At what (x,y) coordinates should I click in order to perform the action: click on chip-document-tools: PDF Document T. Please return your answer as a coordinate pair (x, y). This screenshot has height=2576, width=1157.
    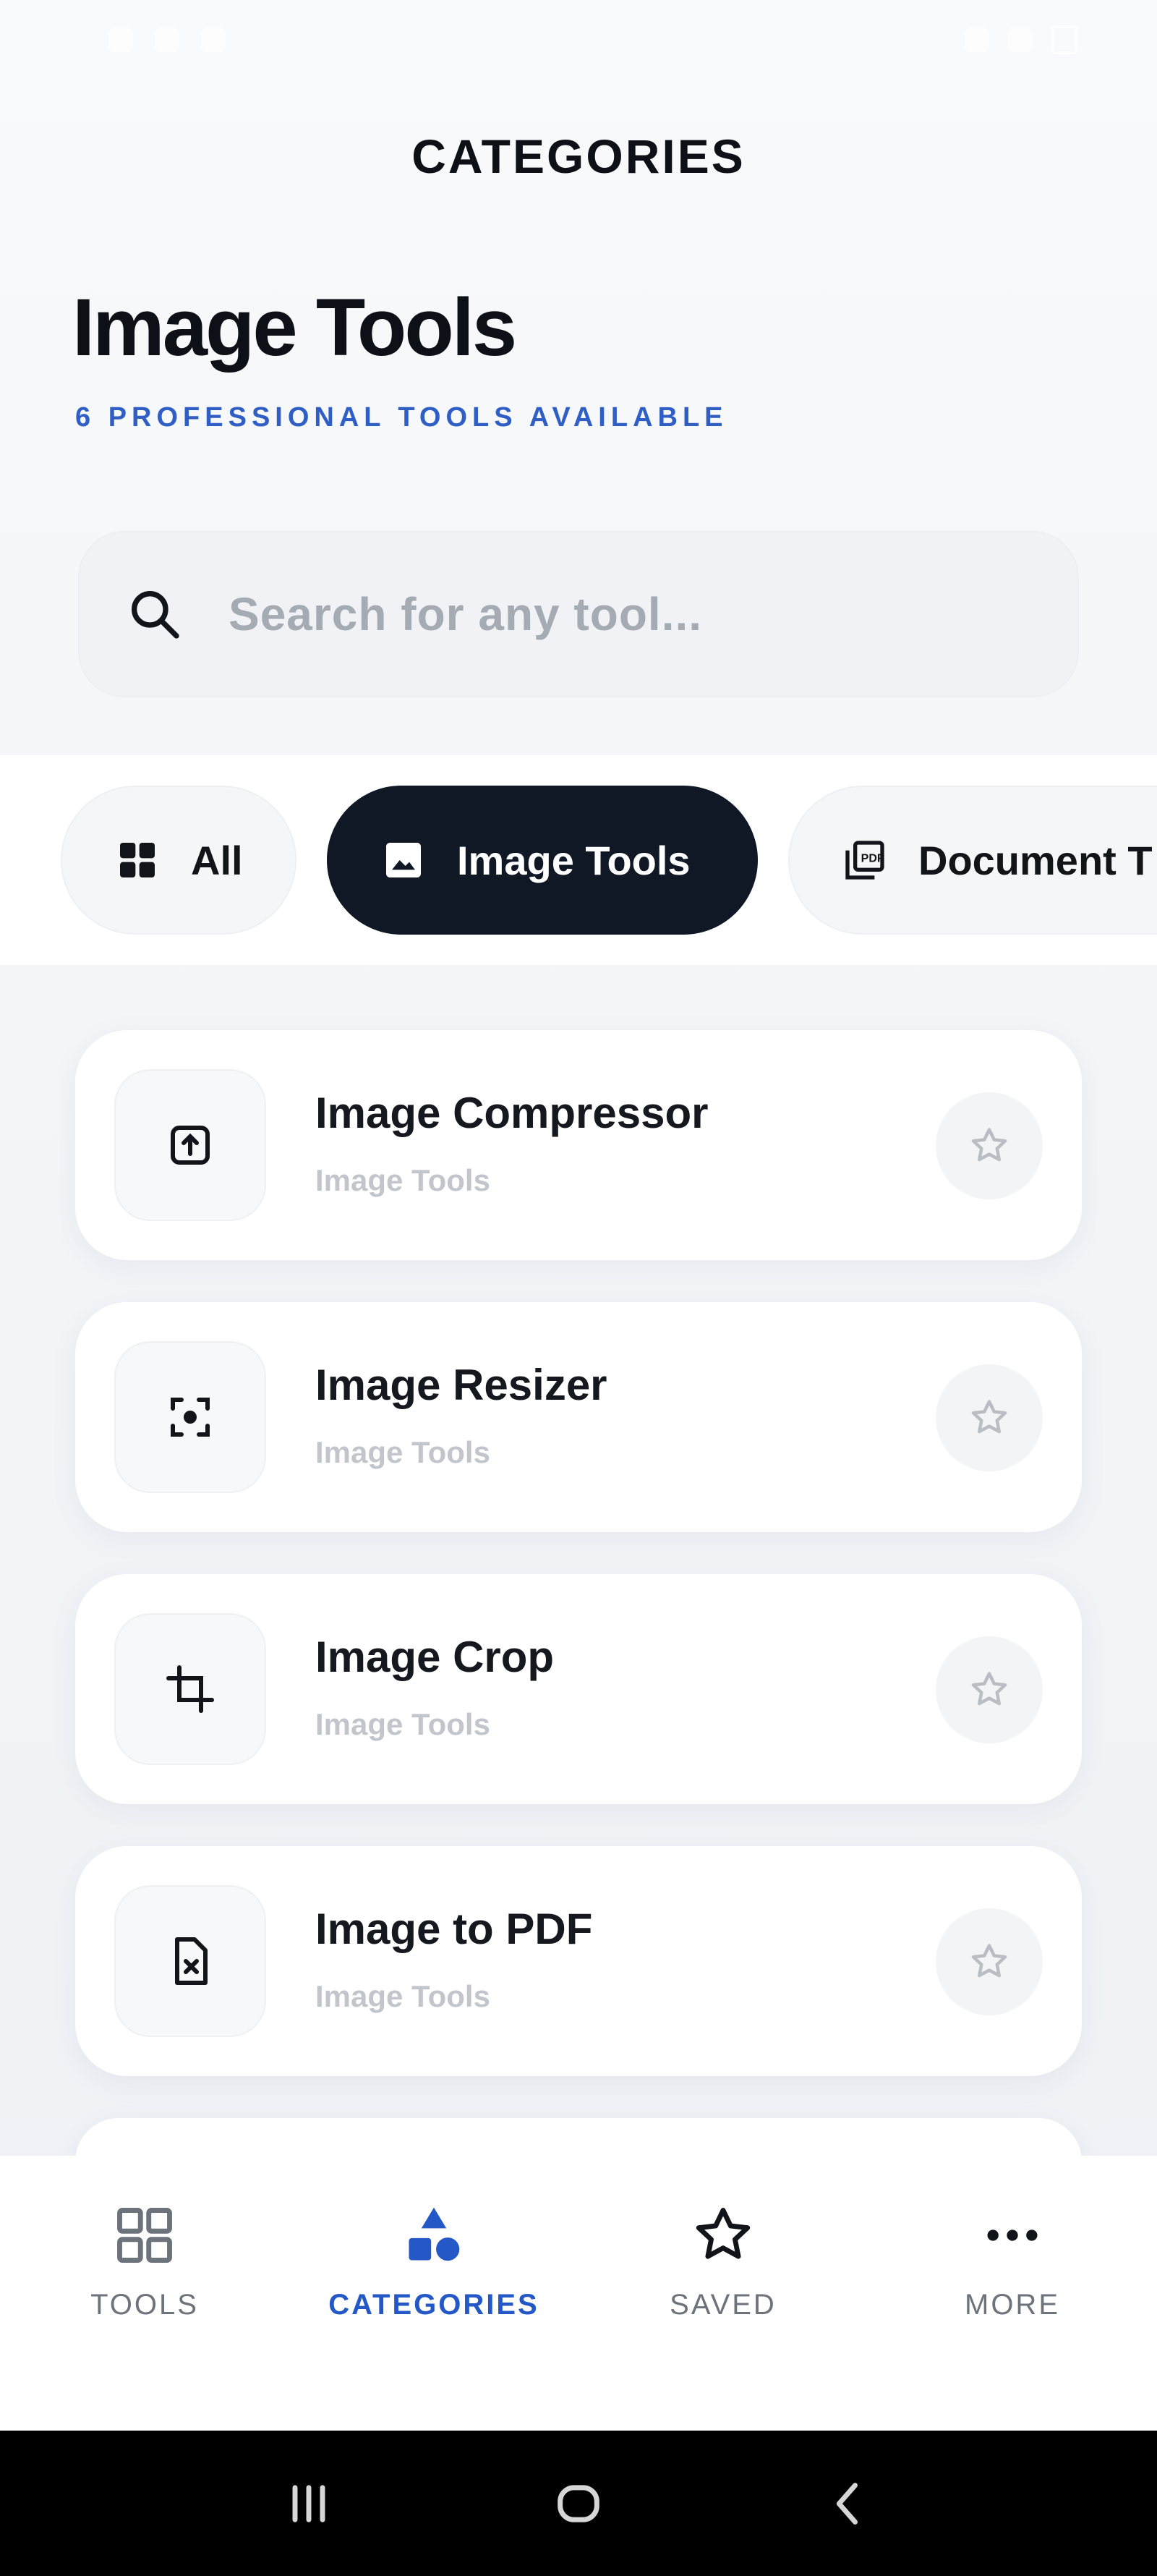
    Looking at the image, I should click on (972, 860).